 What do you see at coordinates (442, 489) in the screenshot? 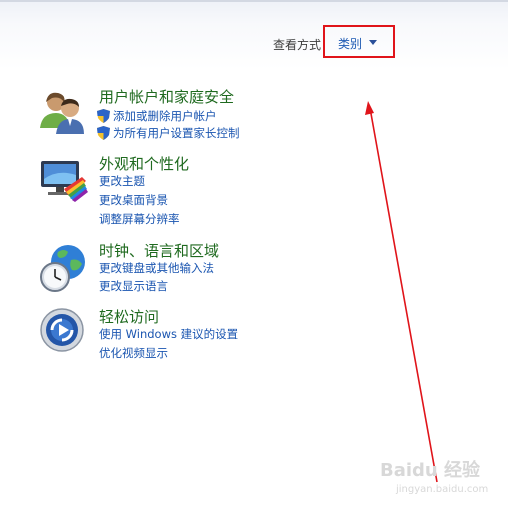
I see `watermark-url: jingyan.baidu.com` at bounding box center [442, 489].